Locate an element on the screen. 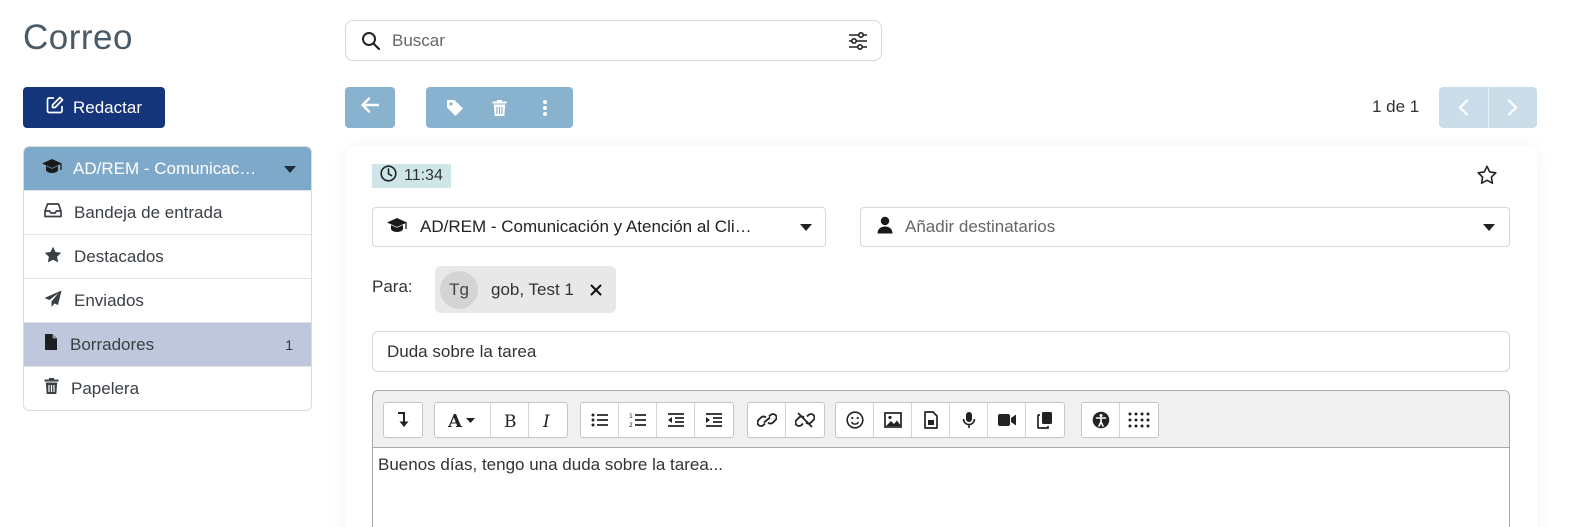 The image size is (1577, 527). toolbar-group-media is located at coordinates (950, 420).